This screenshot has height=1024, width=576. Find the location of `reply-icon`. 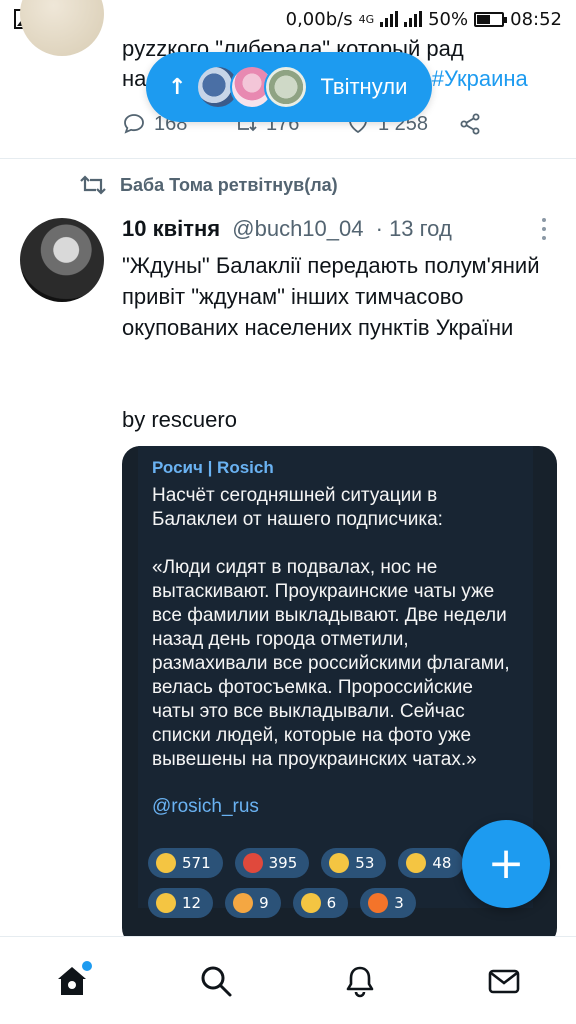

reply-icon is located at coordinates (134, 124).